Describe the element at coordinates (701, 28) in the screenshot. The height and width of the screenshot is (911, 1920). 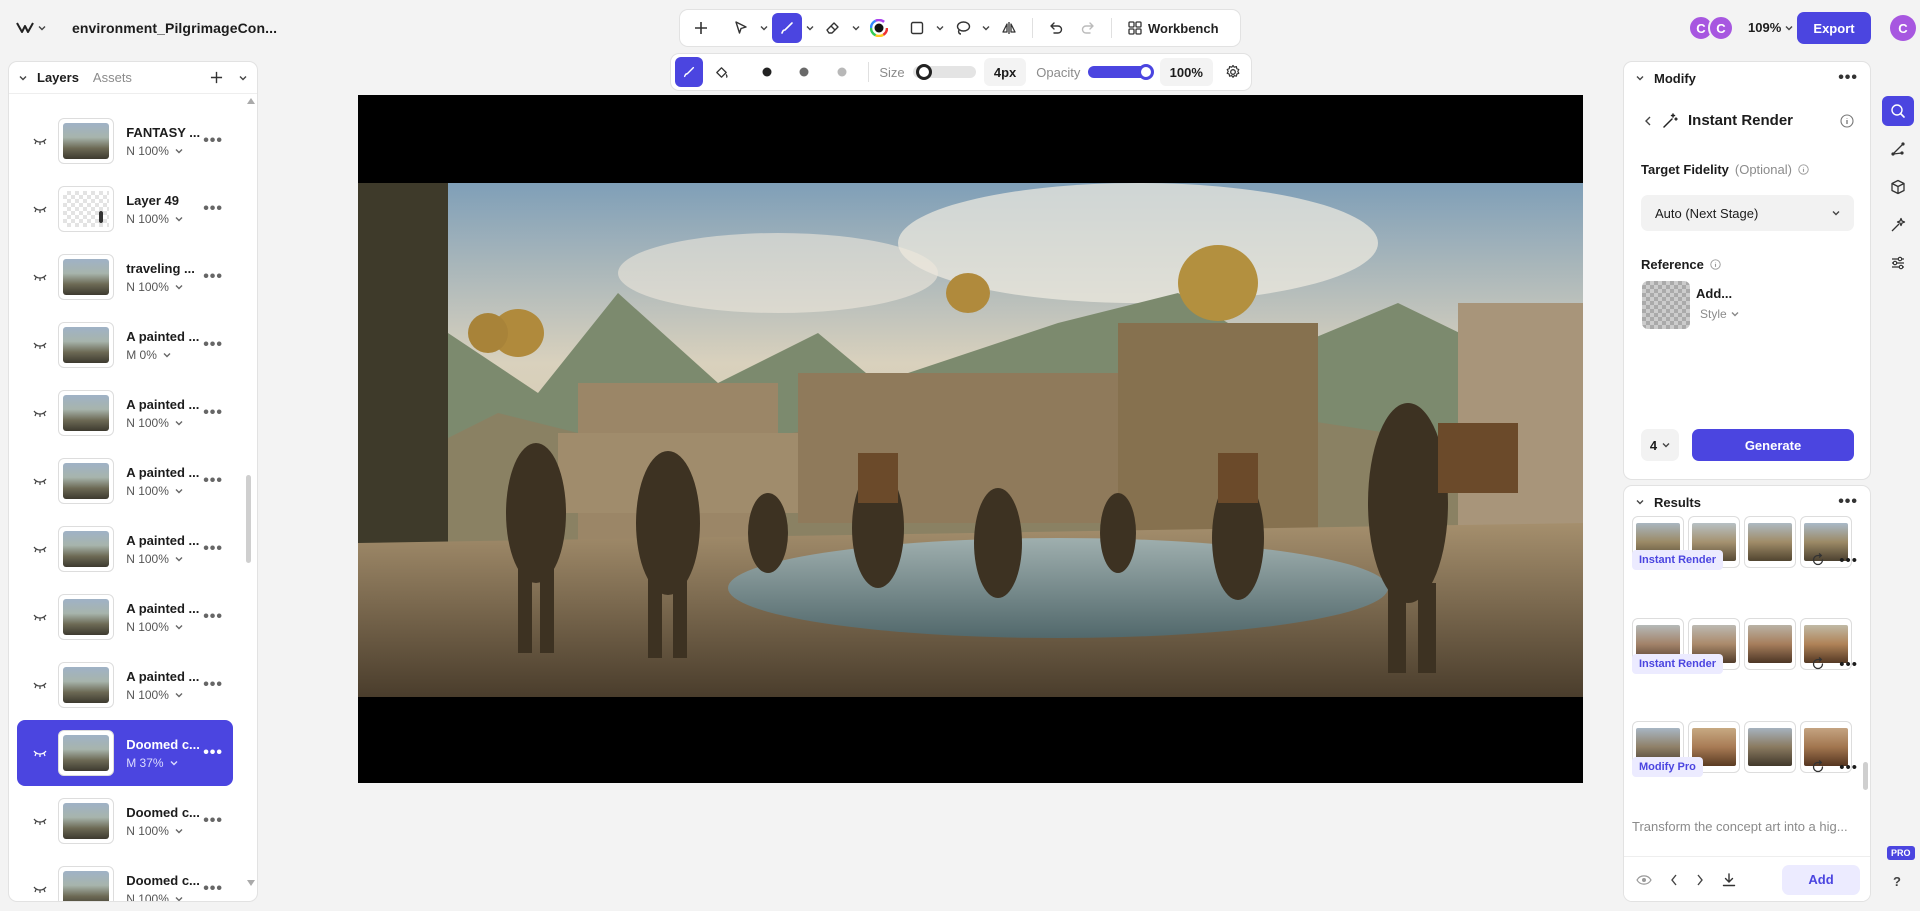
I see `add-tool-button` at that location.